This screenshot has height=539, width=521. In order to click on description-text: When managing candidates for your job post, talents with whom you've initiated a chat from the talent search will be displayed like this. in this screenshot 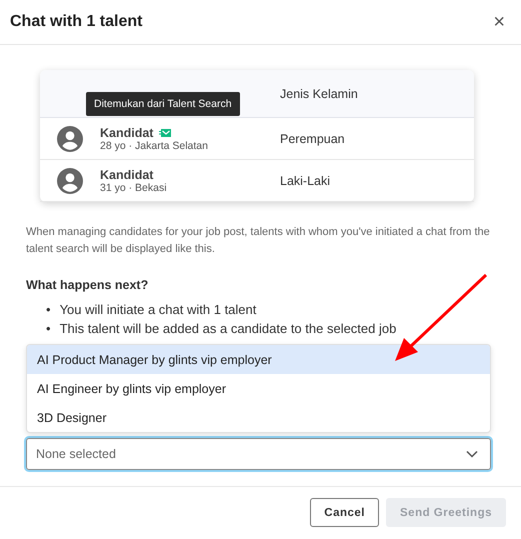, I will do `click(258, 241)`.